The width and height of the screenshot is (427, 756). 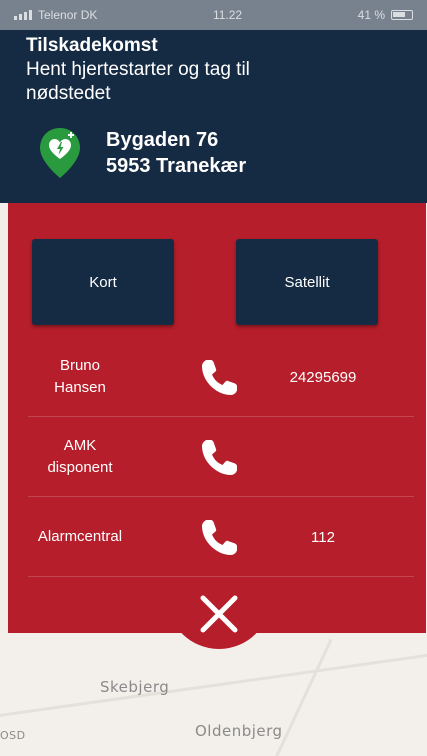 What do you see at coordinates (135, 687) in the screenshot?
I see `map-place-label: Skebjerg` at bounding box center [135, 687].